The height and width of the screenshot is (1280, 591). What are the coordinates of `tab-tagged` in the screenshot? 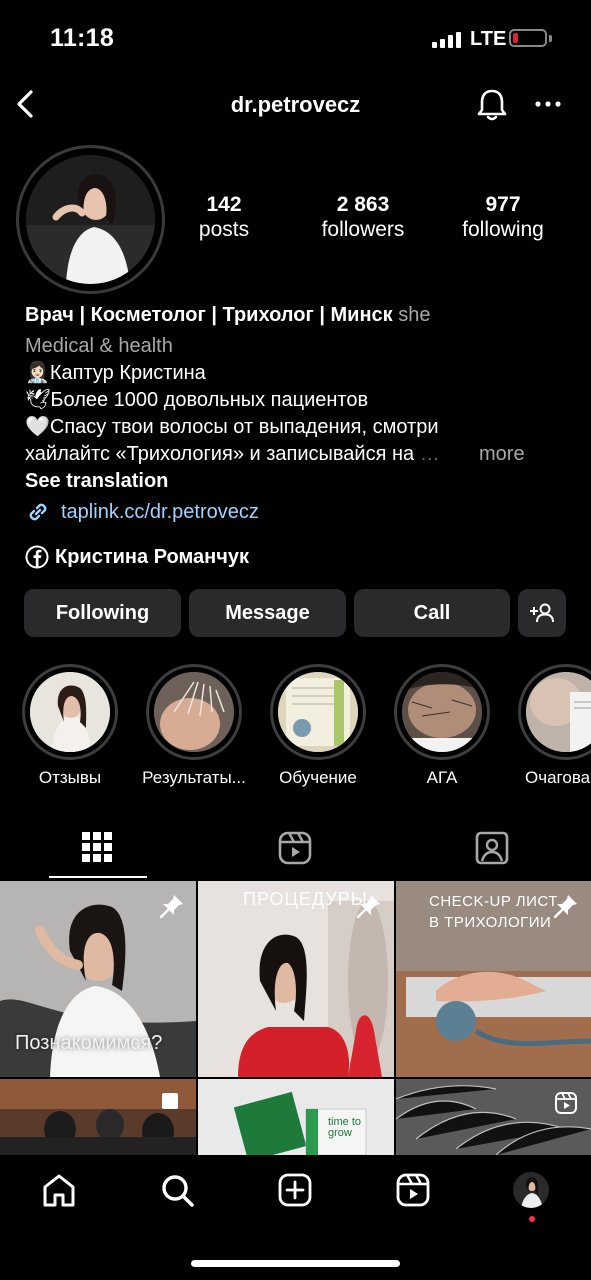 It's located at (492, 848).